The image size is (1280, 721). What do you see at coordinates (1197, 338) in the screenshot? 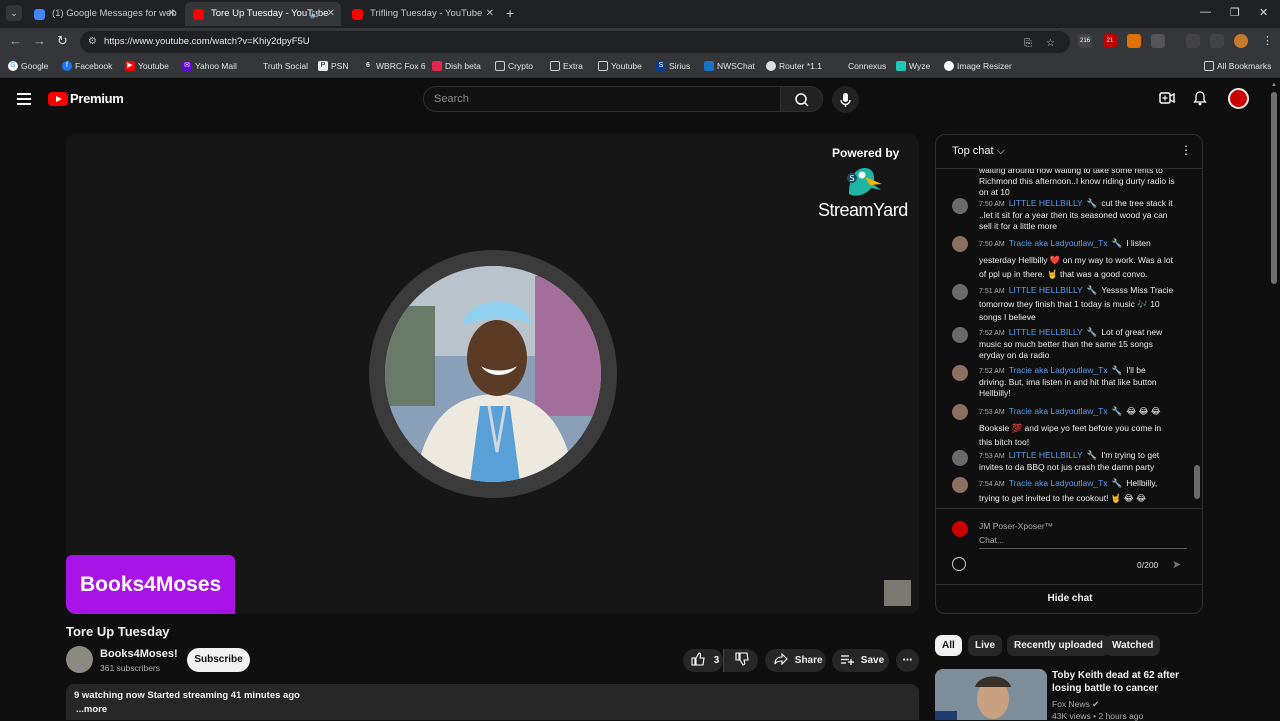
I see `chat-scrollbar` at bounding box center [1197, 338].